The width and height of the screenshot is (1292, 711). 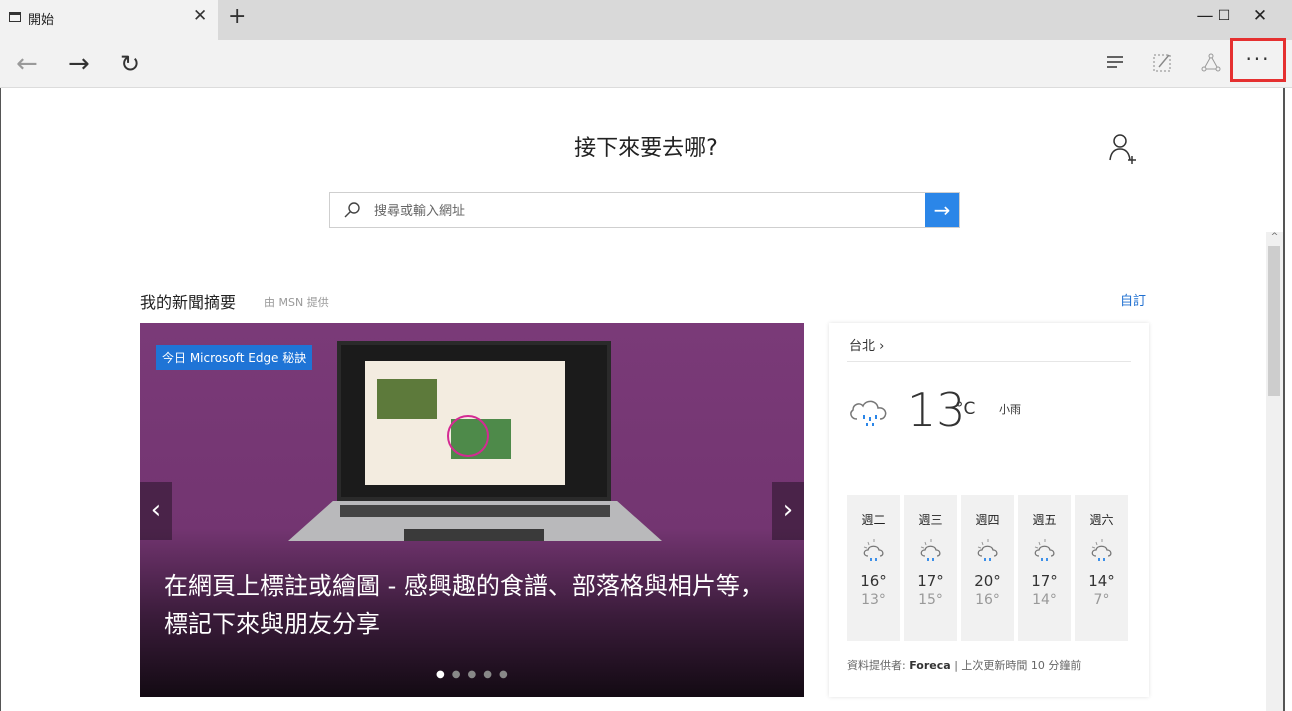 I want to click on laptop-trackpad-image, so click(x=474, y=535).